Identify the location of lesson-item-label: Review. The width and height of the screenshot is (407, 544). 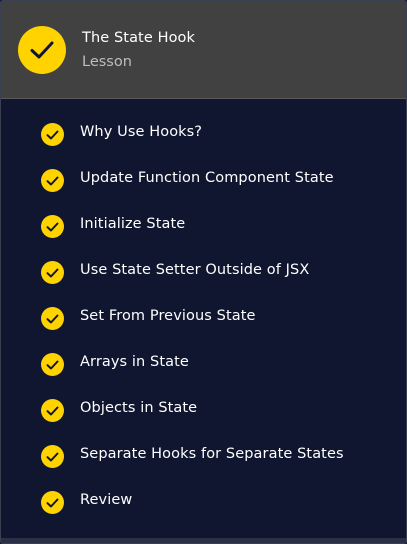
(106, 500).